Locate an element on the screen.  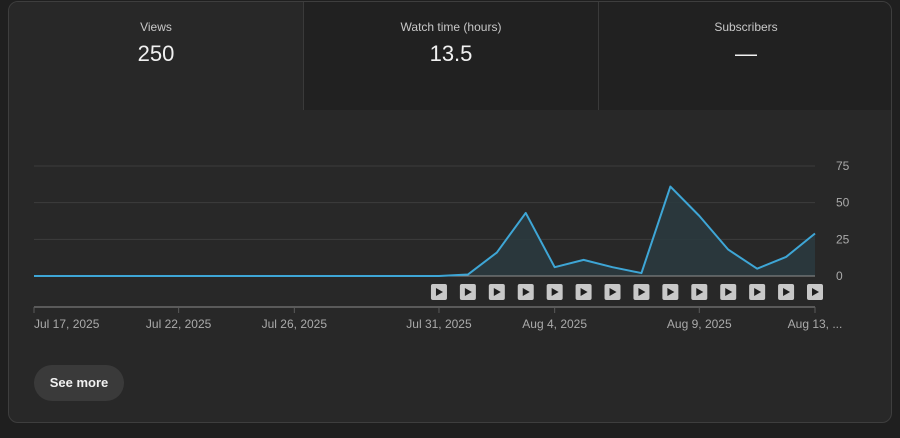
tab-views: Views 250 is located at coordinates (156, 56).